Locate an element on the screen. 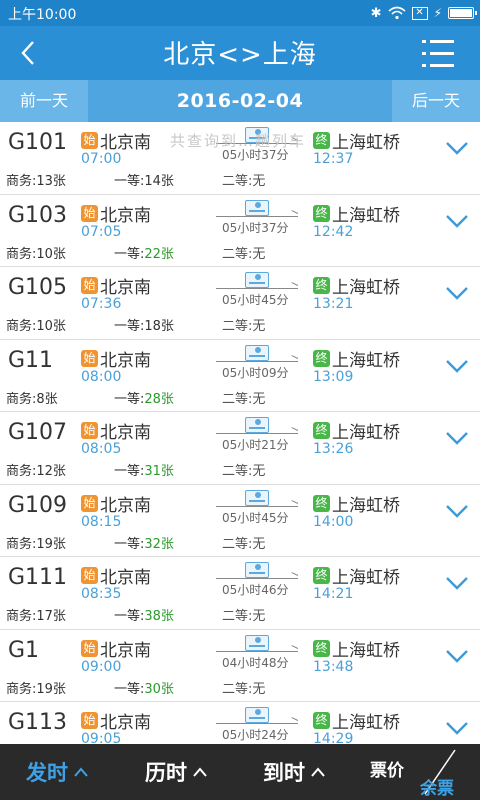 This screenshot has width=480, height=800. first-class-seat-count: 一等:31张 is located at coordinates (144, 471).